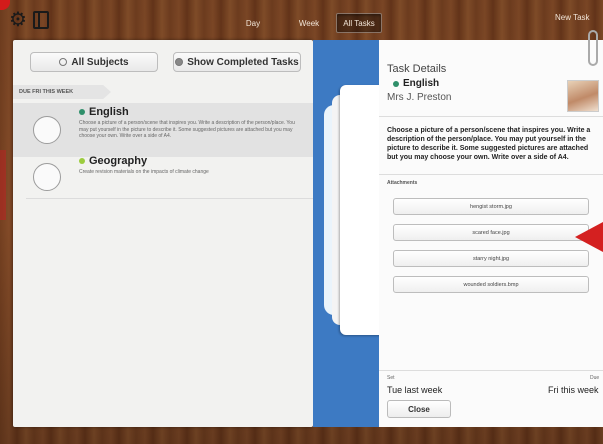 Image resolution: width=603 pixels, height=444 pixels. I want to click on red-arrow-annotation, so click(589, 237).